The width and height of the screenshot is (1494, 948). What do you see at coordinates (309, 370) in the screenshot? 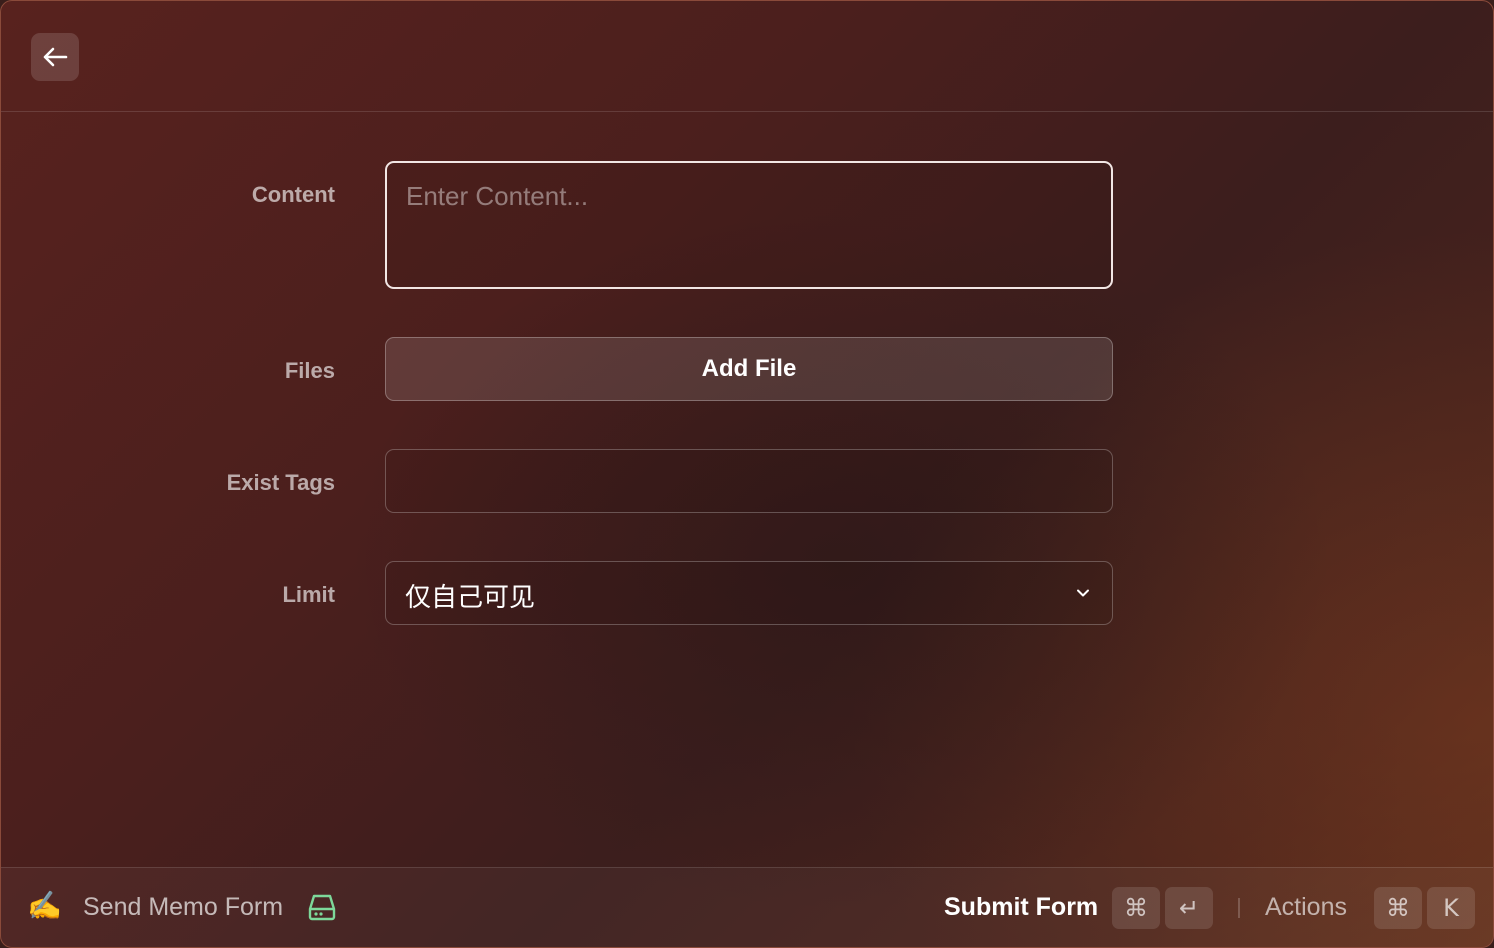
I see `files-label: Files` at bounding box center [309, 370].